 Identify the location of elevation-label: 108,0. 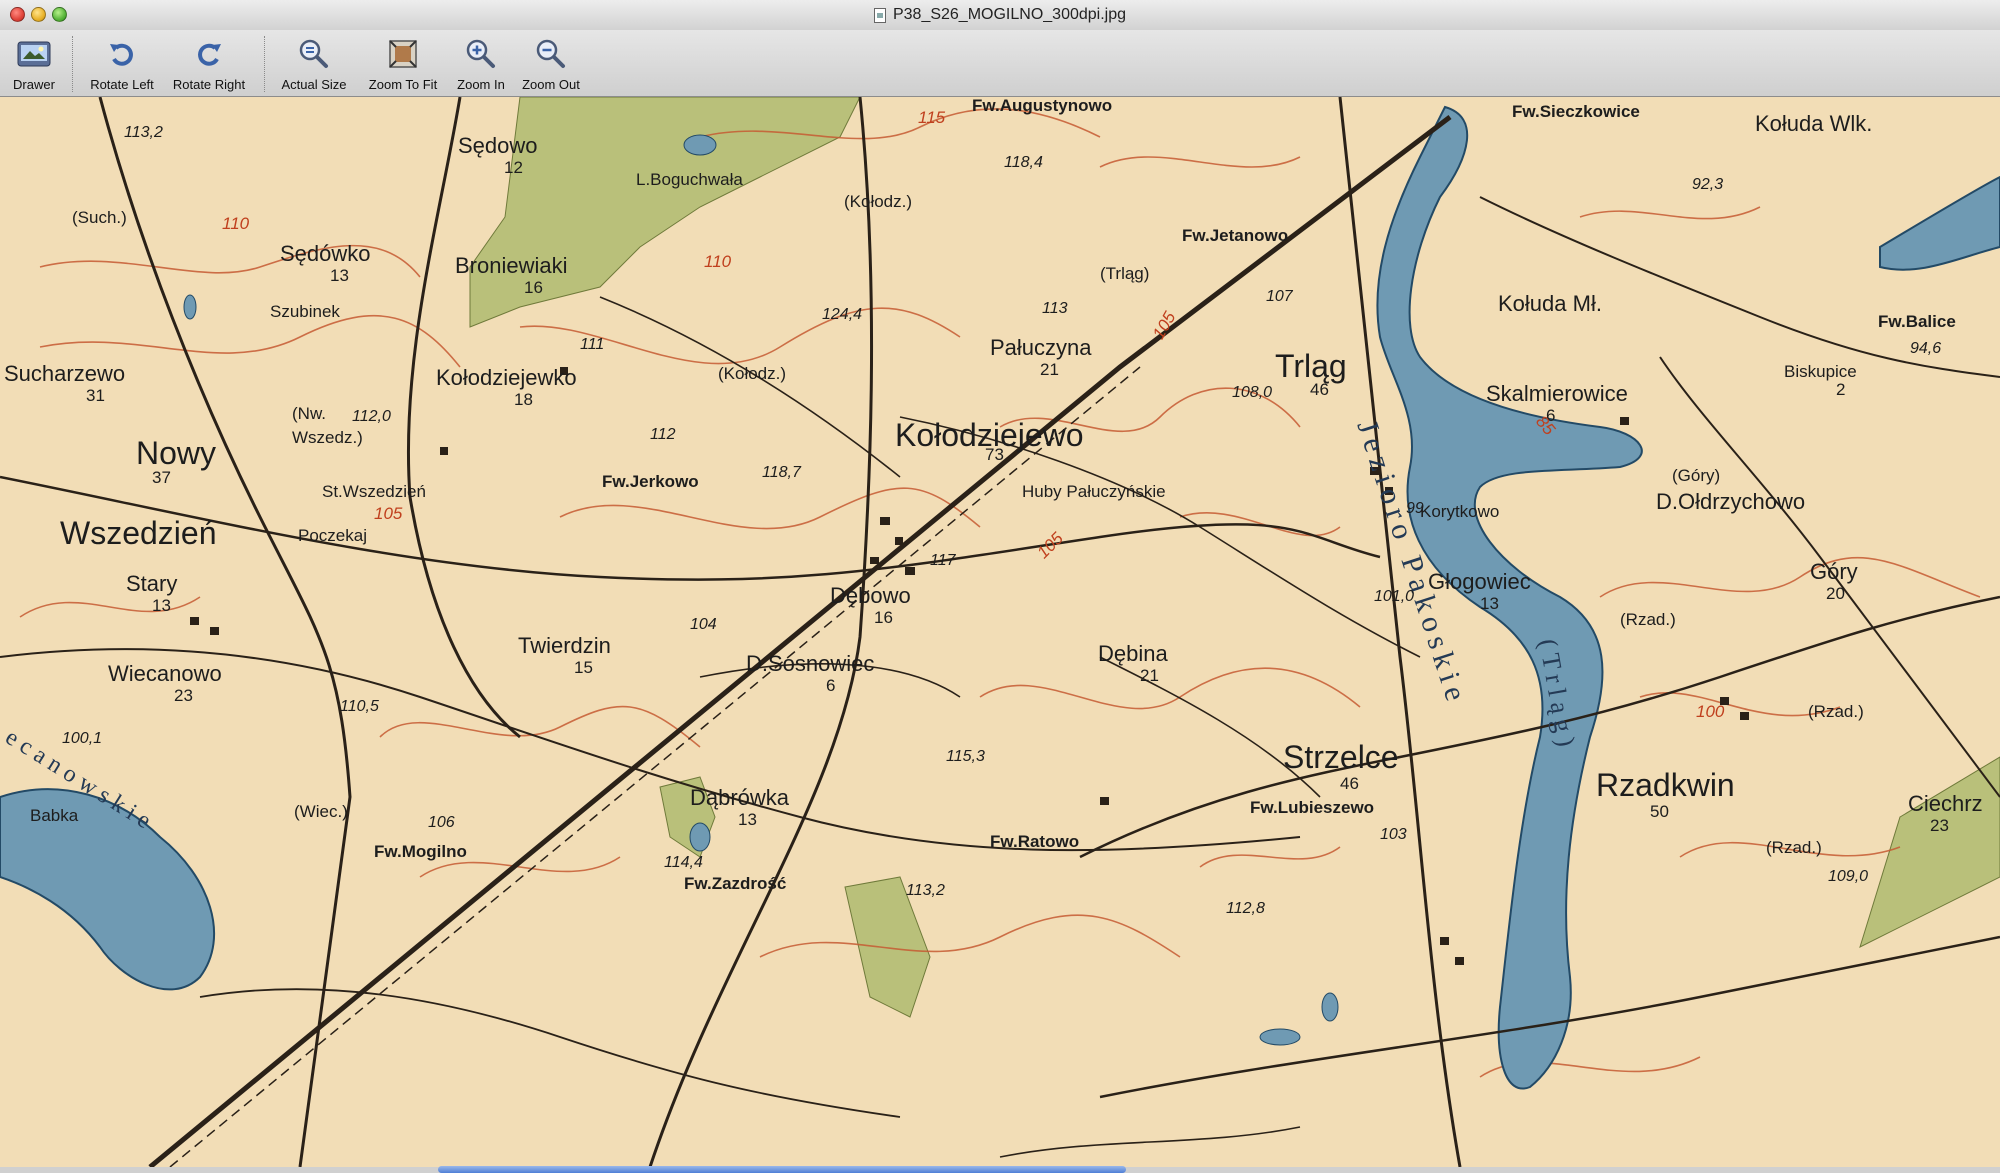
(1252, 392).